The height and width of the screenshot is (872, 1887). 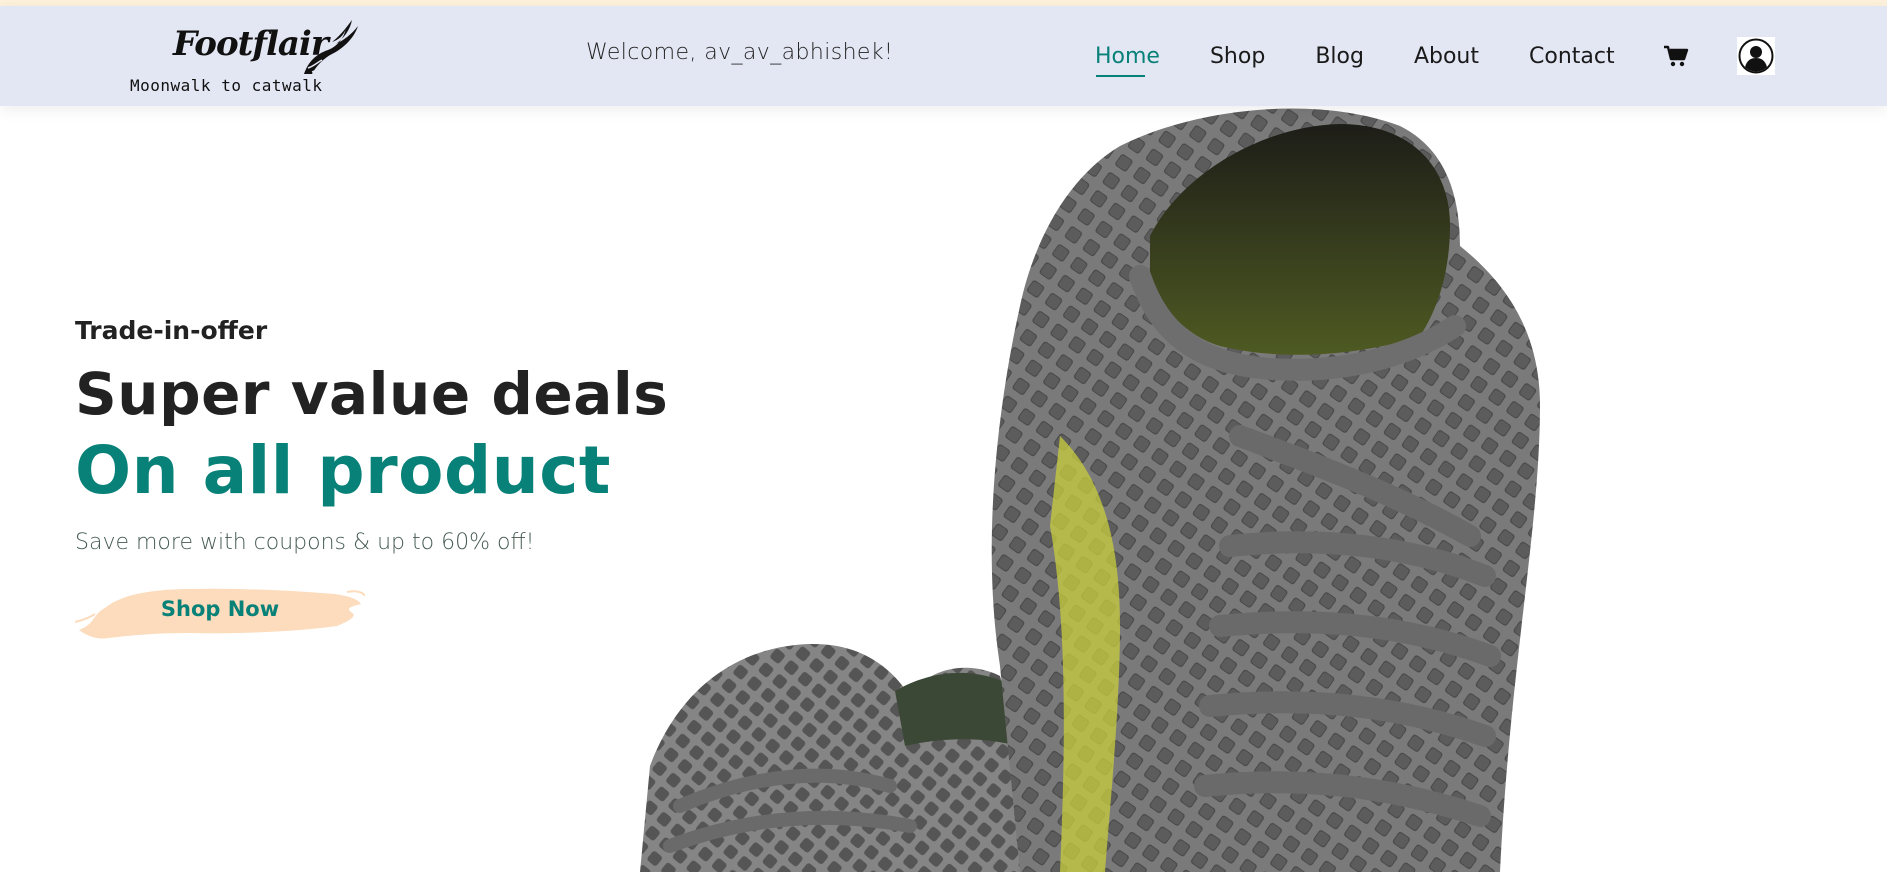 What do you see at coordinates (1572, 56) in the screenshot?
I see `nav-contact: Contact` at bounding box center [1572, 56].